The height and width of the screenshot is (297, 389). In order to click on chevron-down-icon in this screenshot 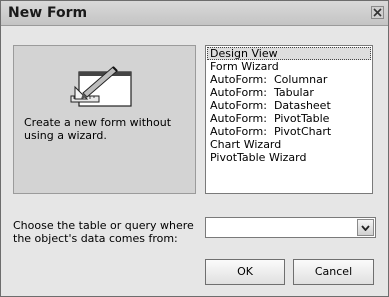, I will do `click(365, 228)`.